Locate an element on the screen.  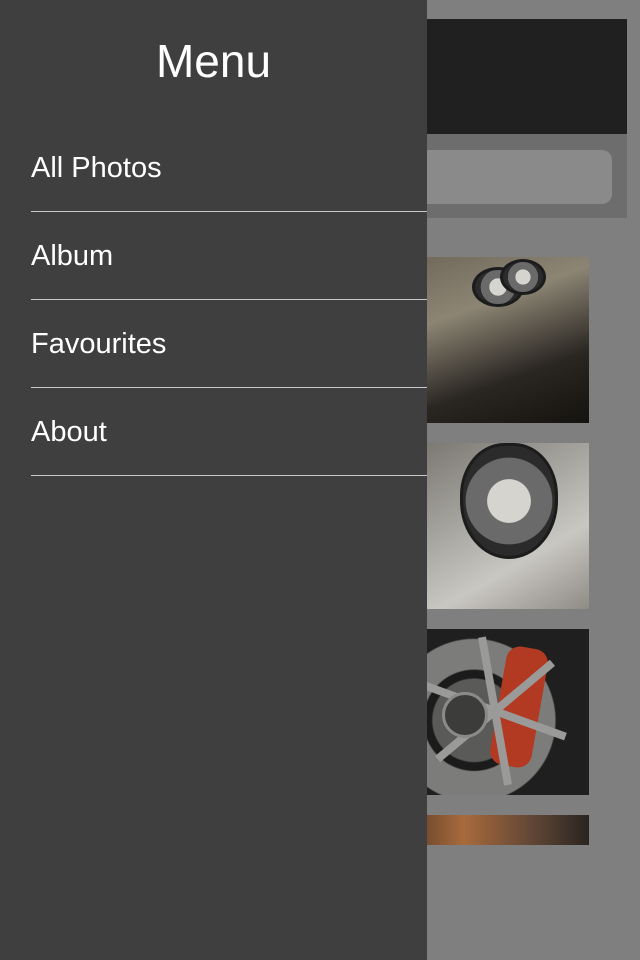
menu-title: Menu is located at coordinates (213, 61).